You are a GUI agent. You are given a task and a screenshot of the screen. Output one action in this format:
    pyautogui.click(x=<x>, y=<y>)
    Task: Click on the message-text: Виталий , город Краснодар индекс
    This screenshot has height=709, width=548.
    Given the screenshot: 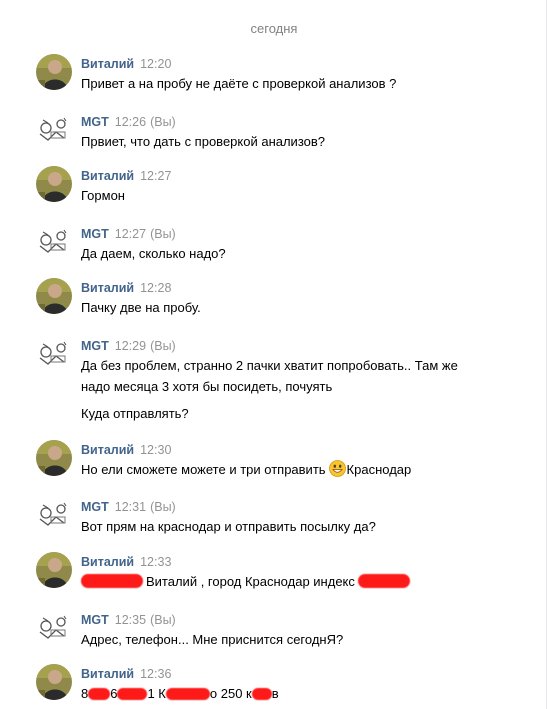 What is the action you would take?
    pyautogui.click(x=291, y=581)
    